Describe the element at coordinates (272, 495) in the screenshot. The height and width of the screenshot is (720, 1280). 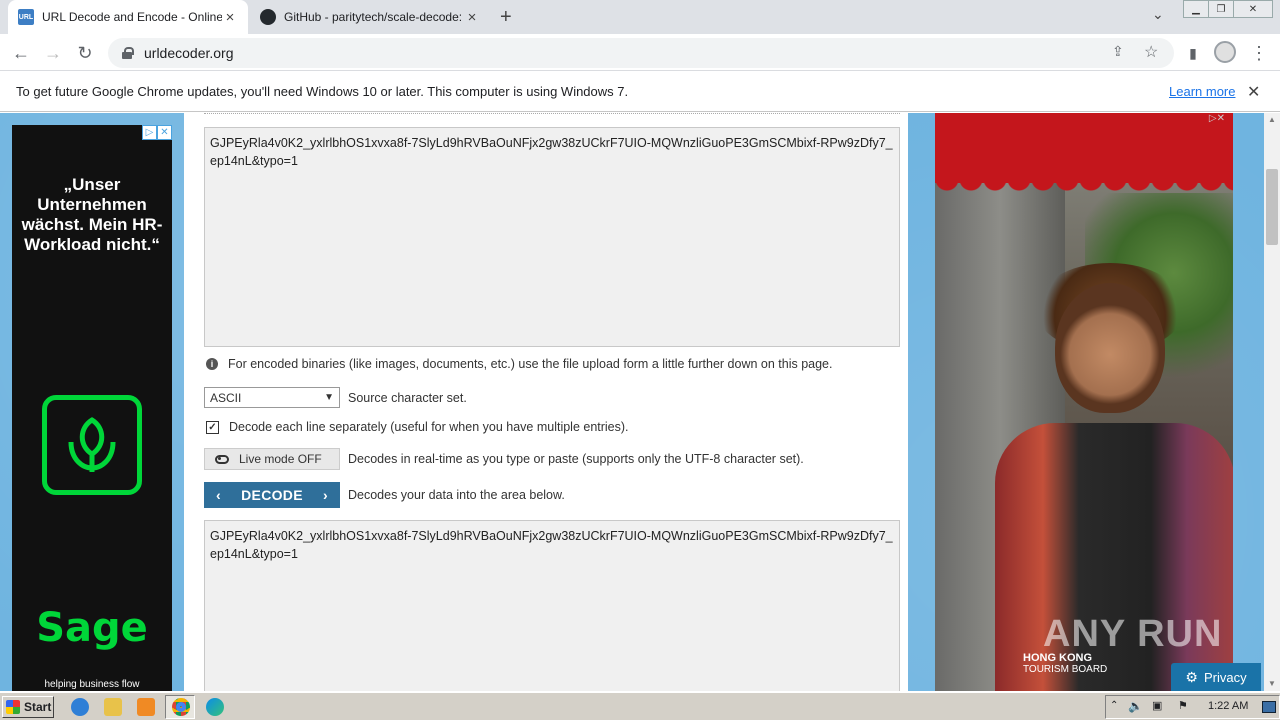
I see `decode-button: ‹ DECODE ›` at that location.